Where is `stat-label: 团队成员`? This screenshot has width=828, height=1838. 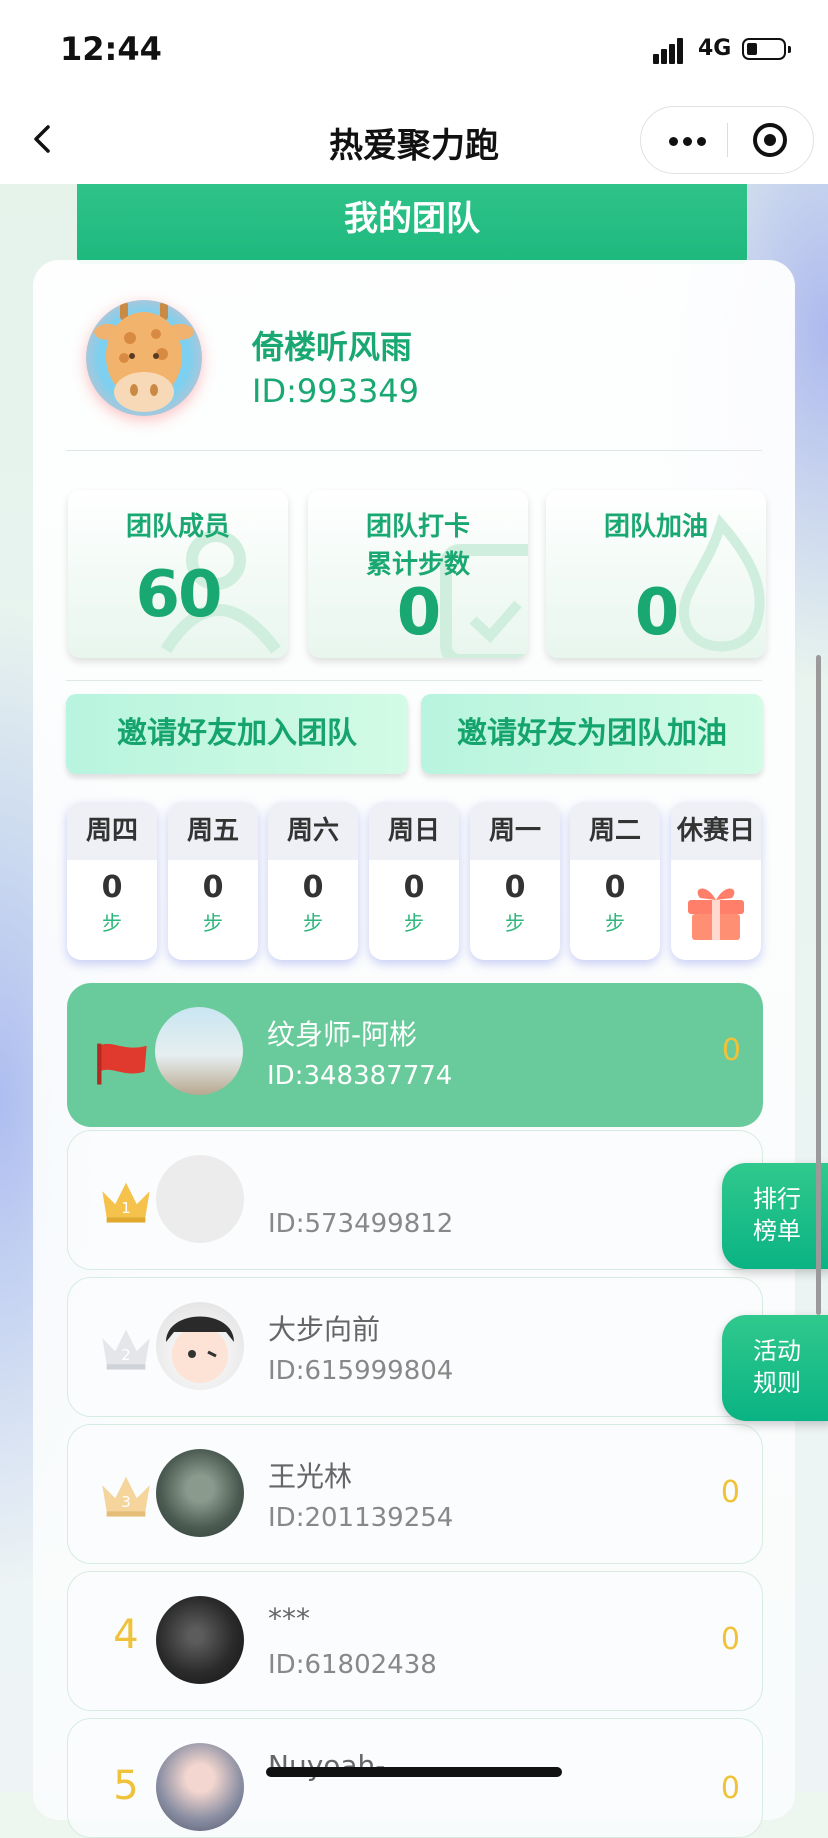 stat-label: 团队成员 is located at coordinates (177, 527).